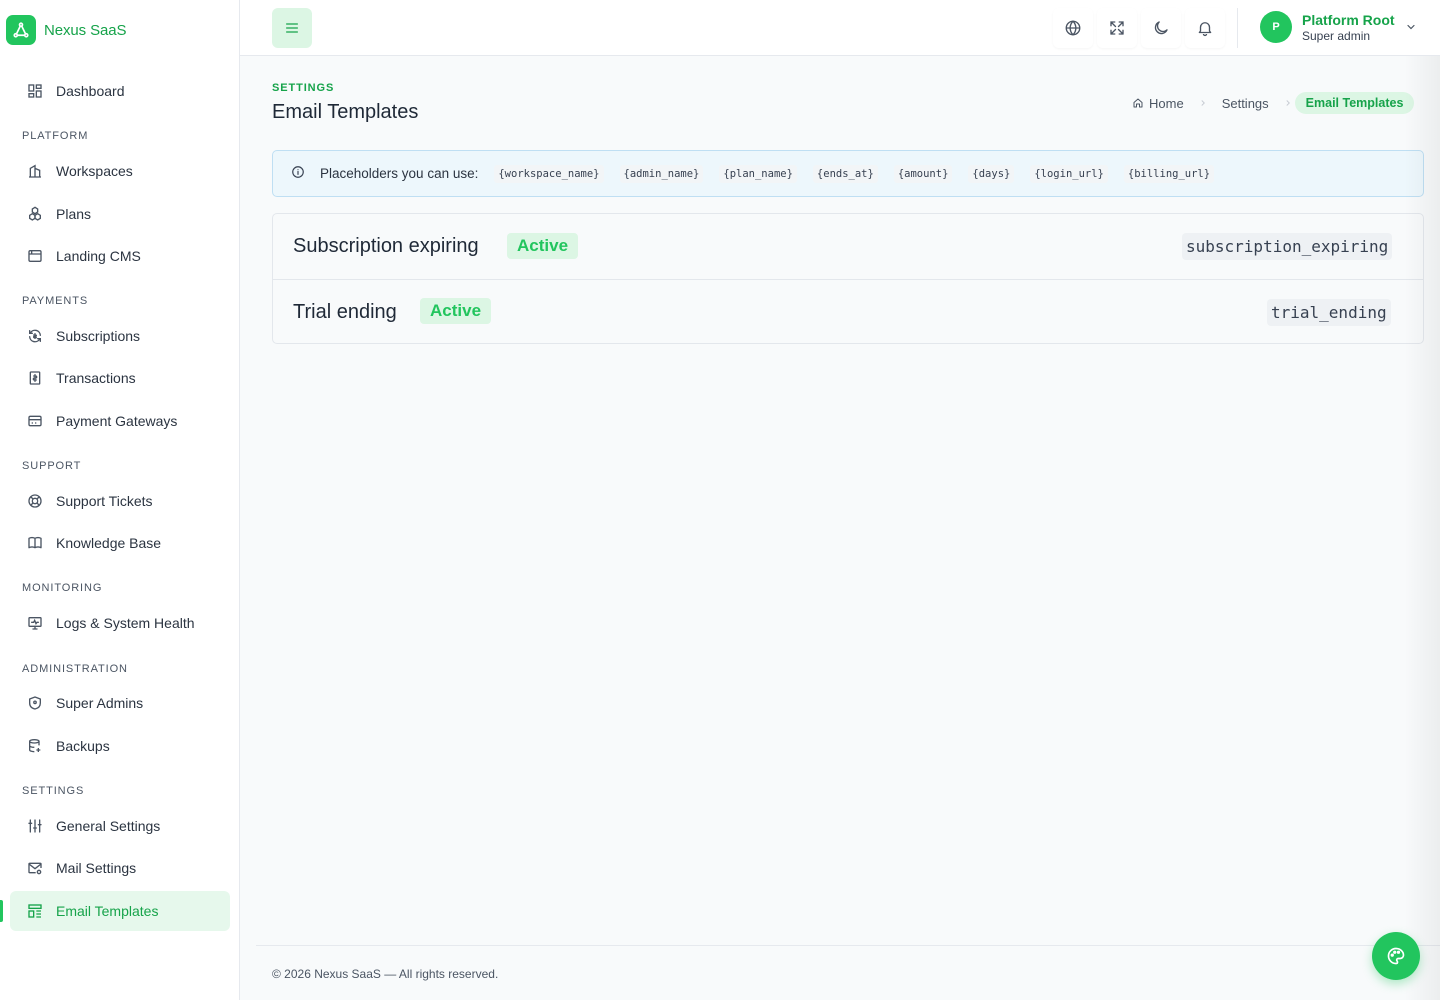 Image resolution: width=1440 pixels, height=1000 pixels. Describe the element at coordinates (96, 378) in the screenshot. I see `sidebar-item-label: Transactions` at that location.